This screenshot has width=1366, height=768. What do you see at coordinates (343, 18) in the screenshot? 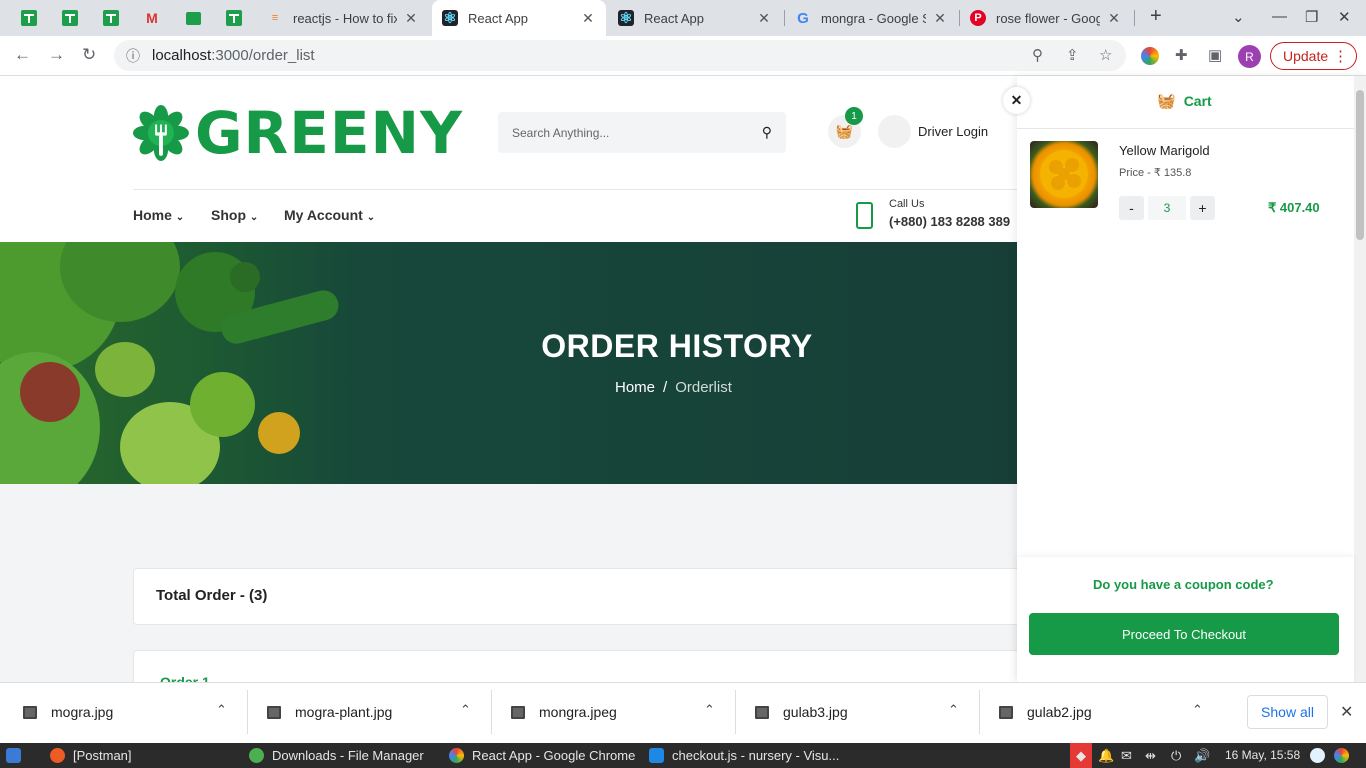
I see `tab-reactjs-fix: ≡ reactjs - How to fix ✕` at bounding box center [343, 18].